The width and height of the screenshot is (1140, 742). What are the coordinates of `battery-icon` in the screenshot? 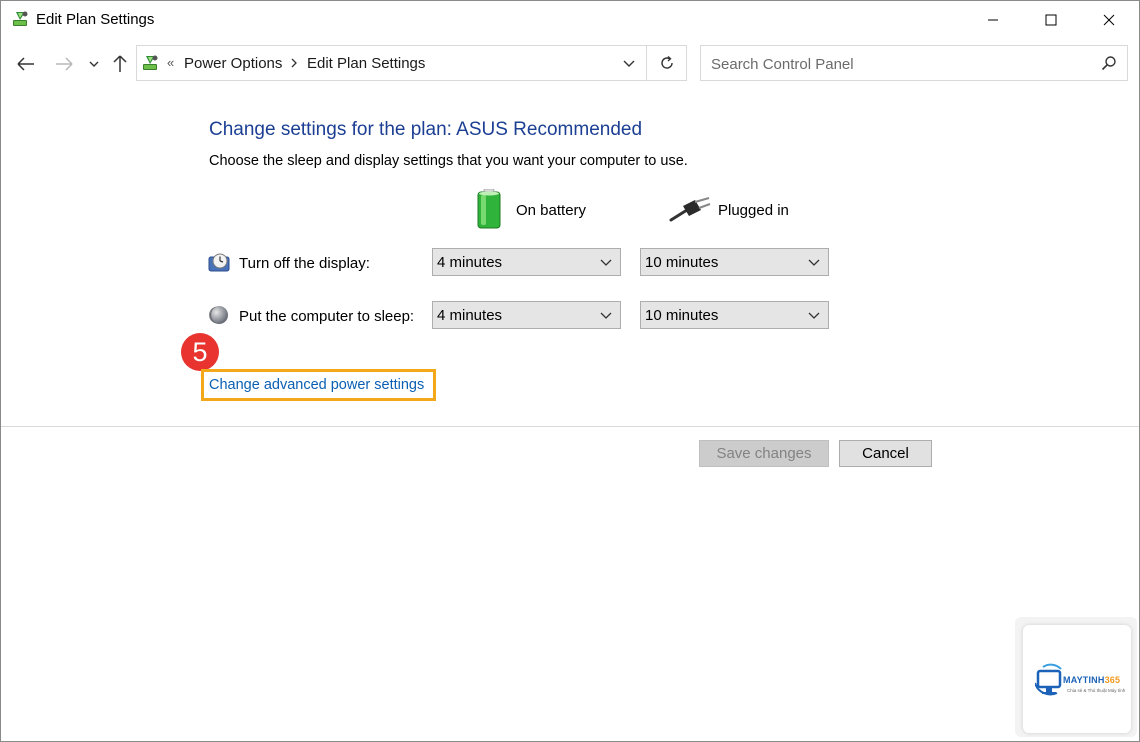 It's located at (489, 208).